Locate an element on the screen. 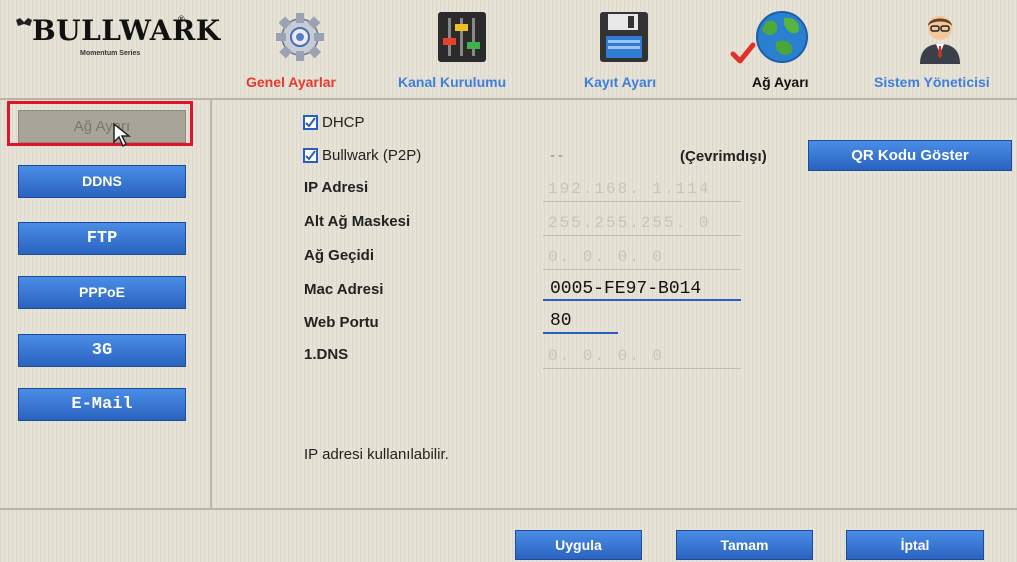  tab-label: Sistem Yöneticisi is located at coordinates (932, 82).